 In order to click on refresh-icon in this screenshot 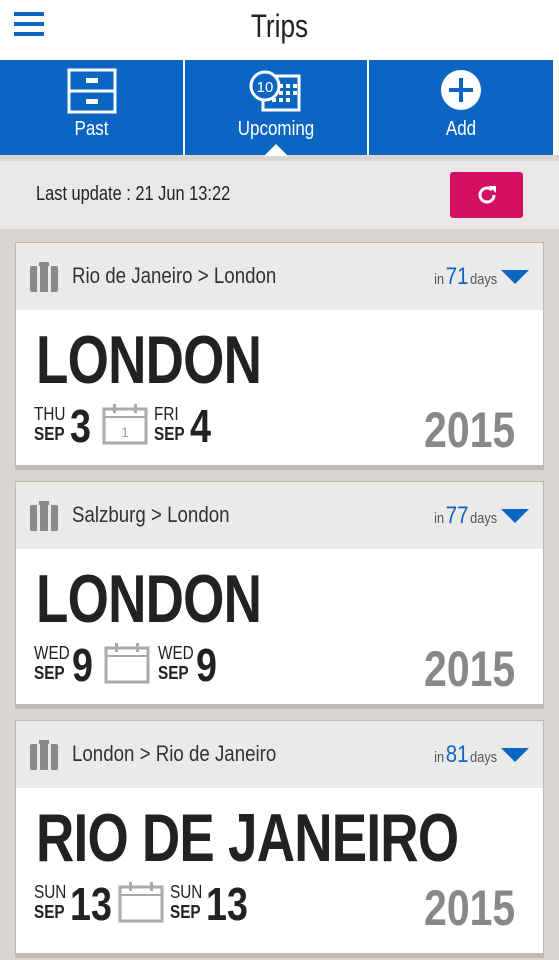, I will do `click(487, 195)`.